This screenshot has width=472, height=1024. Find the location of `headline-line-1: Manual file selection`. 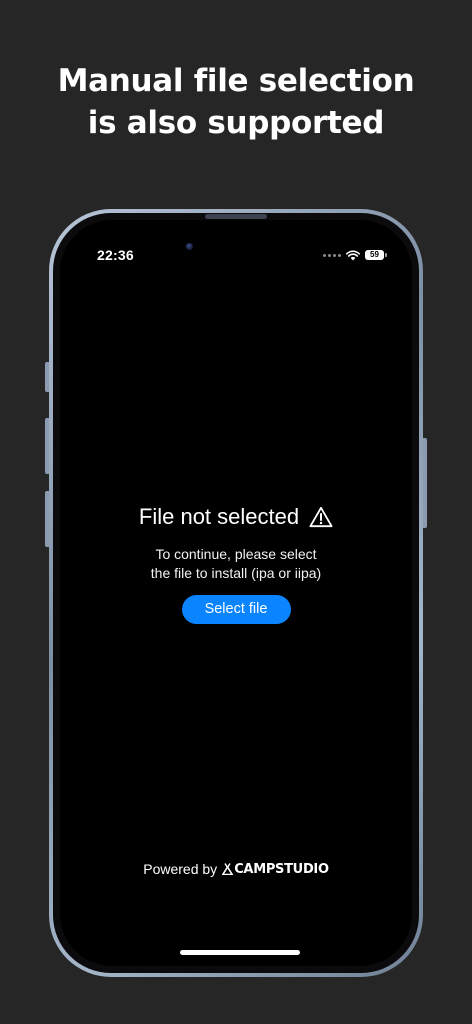

headline-line-1: Manual file selection is located at coordinates (236, 81).